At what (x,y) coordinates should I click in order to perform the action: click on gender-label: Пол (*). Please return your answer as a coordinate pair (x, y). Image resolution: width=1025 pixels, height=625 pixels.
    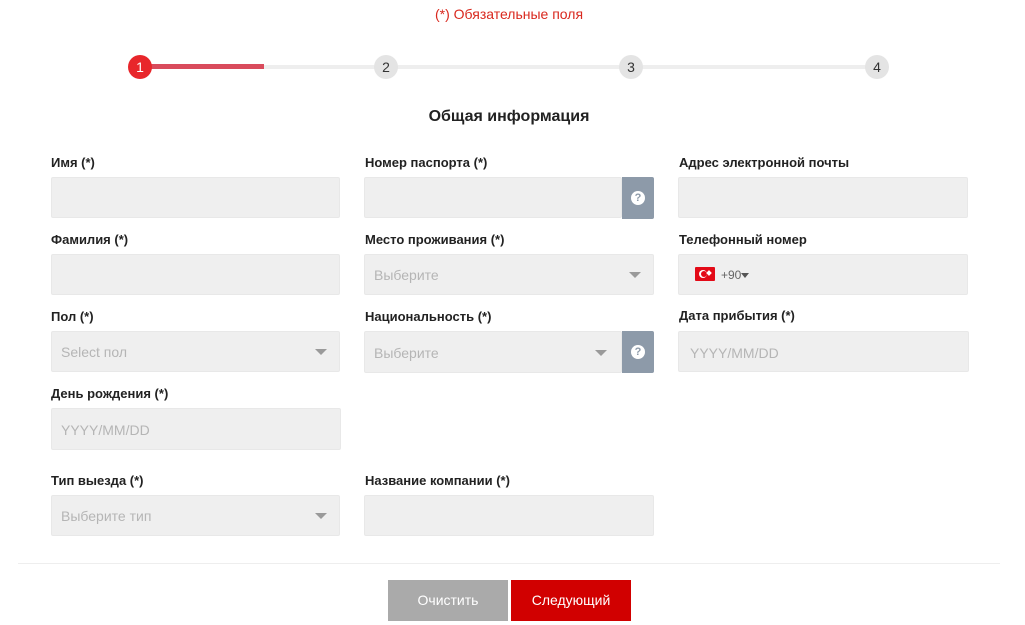
    Looking at the image, I should click on (72, 316).